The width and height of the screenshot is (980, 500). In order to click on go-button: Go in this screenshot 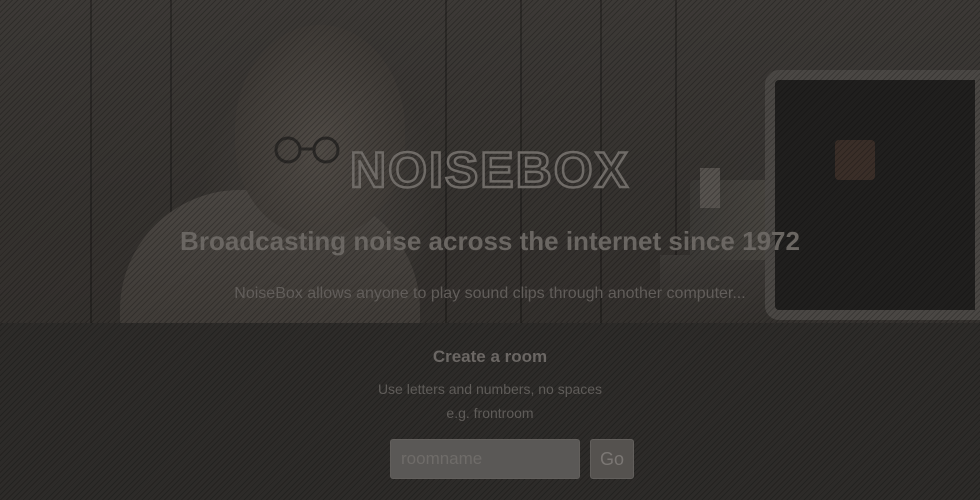, I will do `click(612, 459)`.